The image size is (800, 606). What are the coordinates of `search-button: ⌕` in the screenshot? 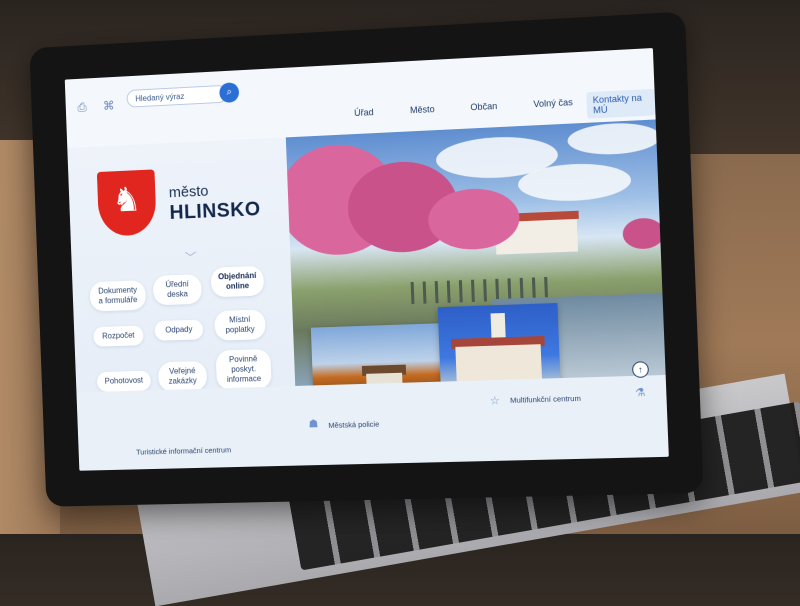 It's located at (229, 92).